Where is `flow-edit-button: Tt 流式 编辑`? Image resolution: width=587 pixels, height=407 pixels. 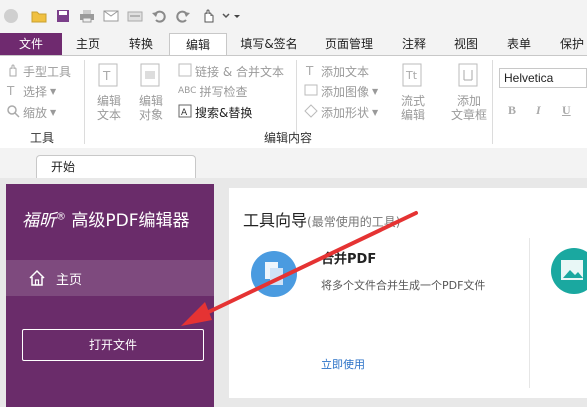
flow-edit-button: Tt 流式 编辑 is located at coordinates (413, 92).